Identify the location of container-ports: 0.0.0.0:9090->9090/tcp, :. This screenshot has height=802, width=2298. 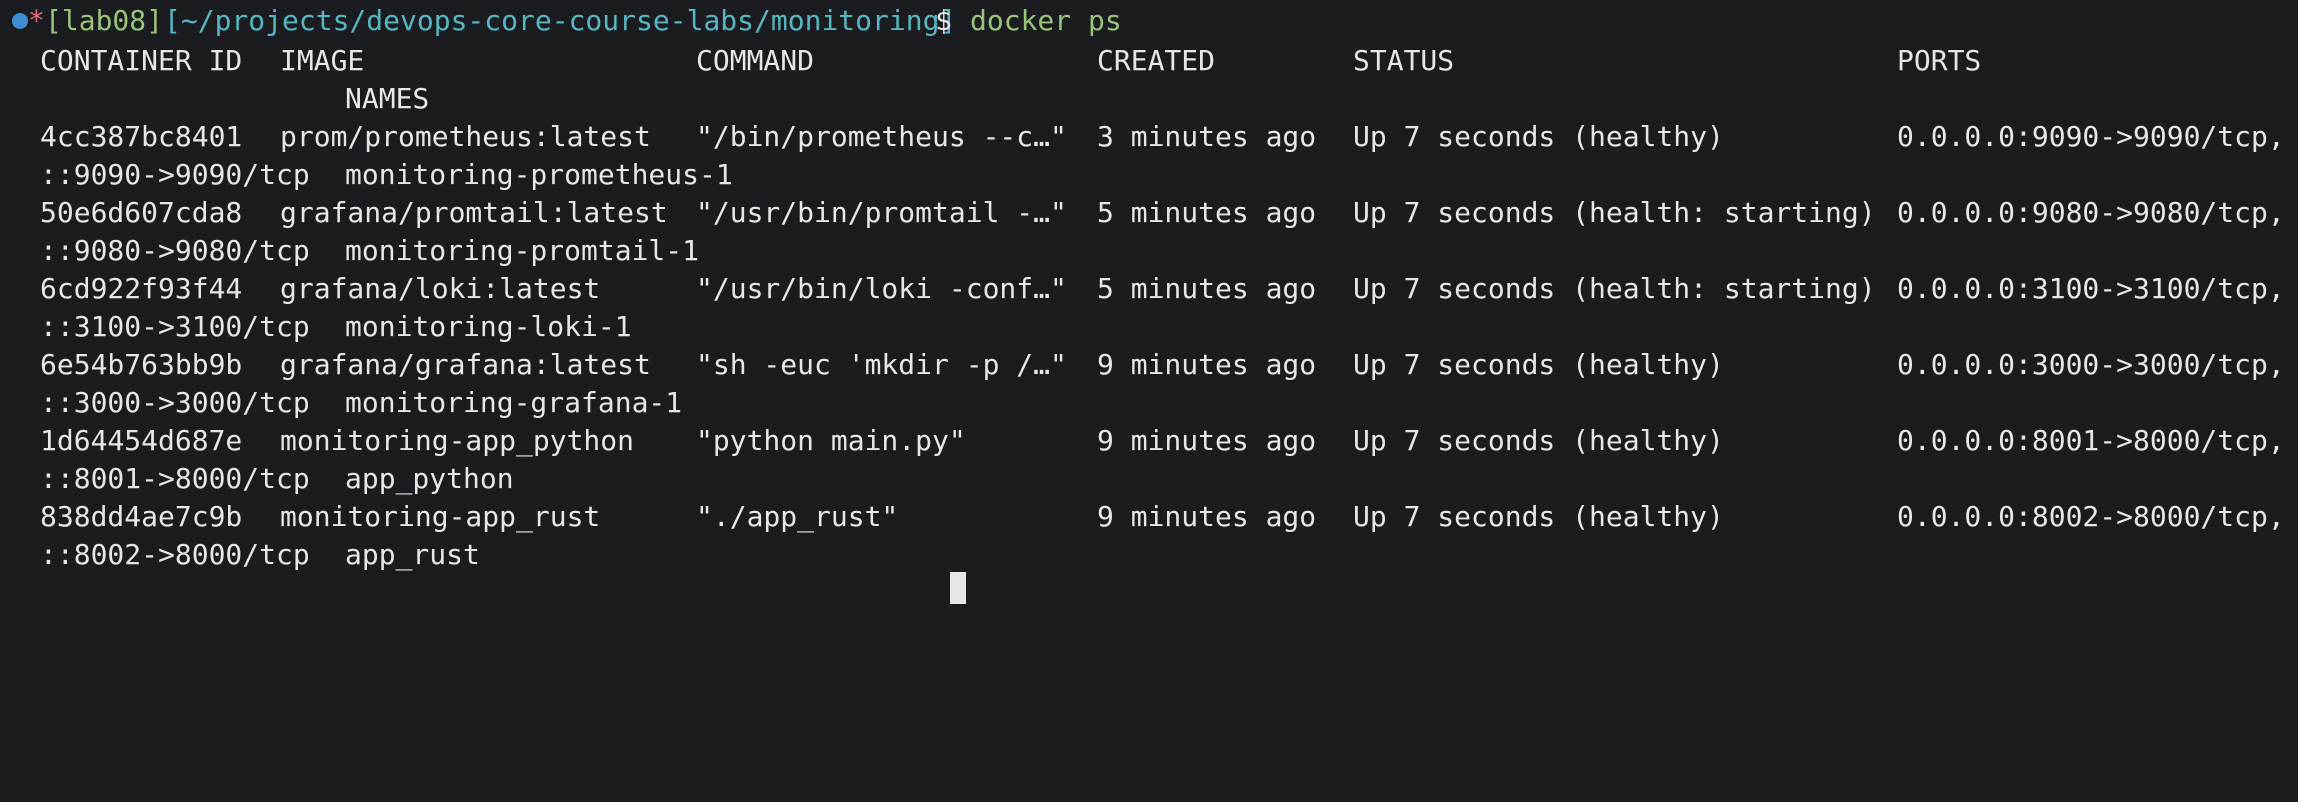
(2097, 136).